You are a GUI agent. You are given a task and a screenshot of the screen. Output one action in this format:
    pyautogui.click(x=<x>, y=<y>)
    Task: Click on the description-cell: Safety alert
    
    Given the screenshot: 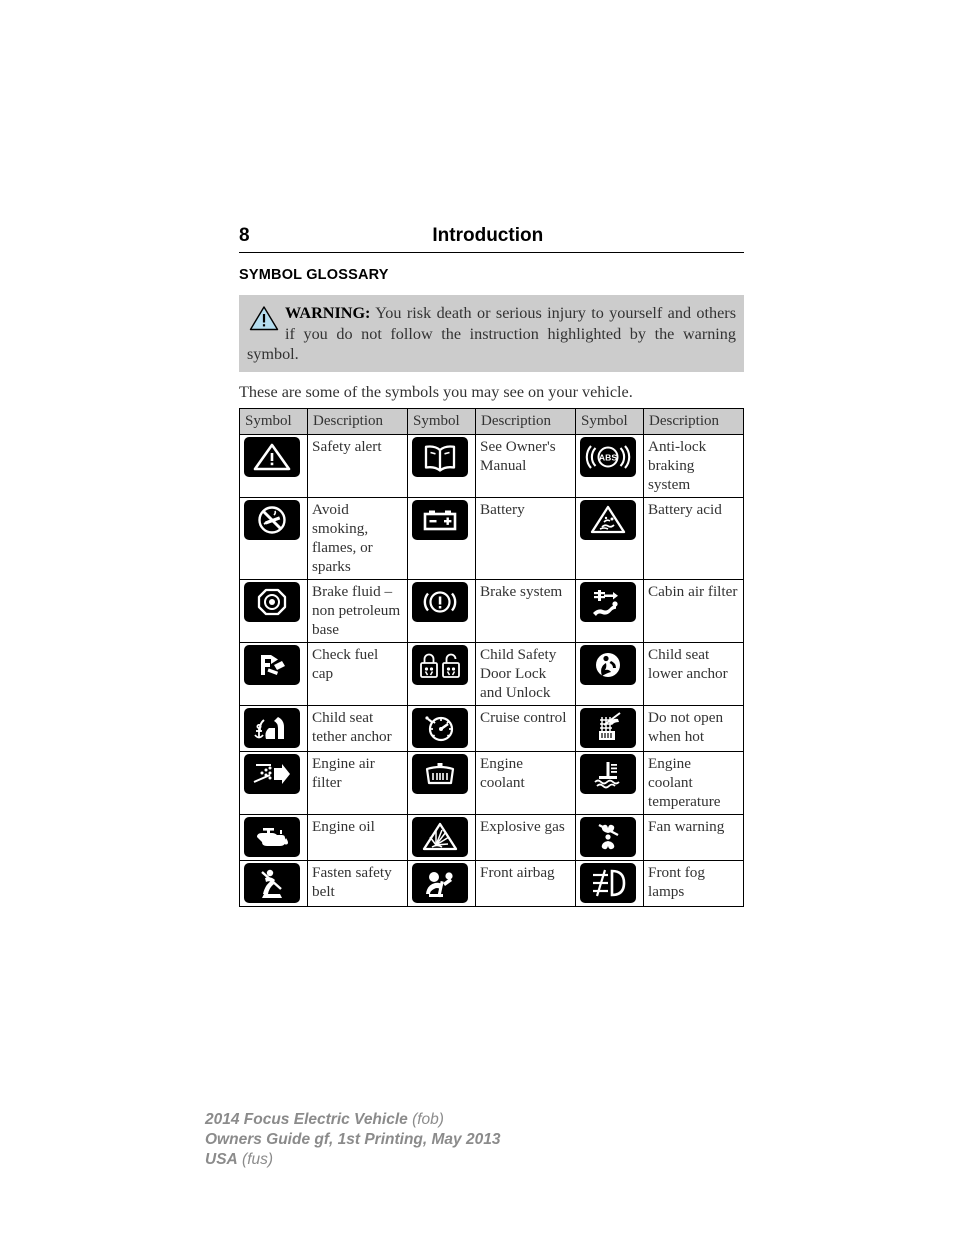 What is the action you would take?
    pyautogui.click(x=357, y=465)
    